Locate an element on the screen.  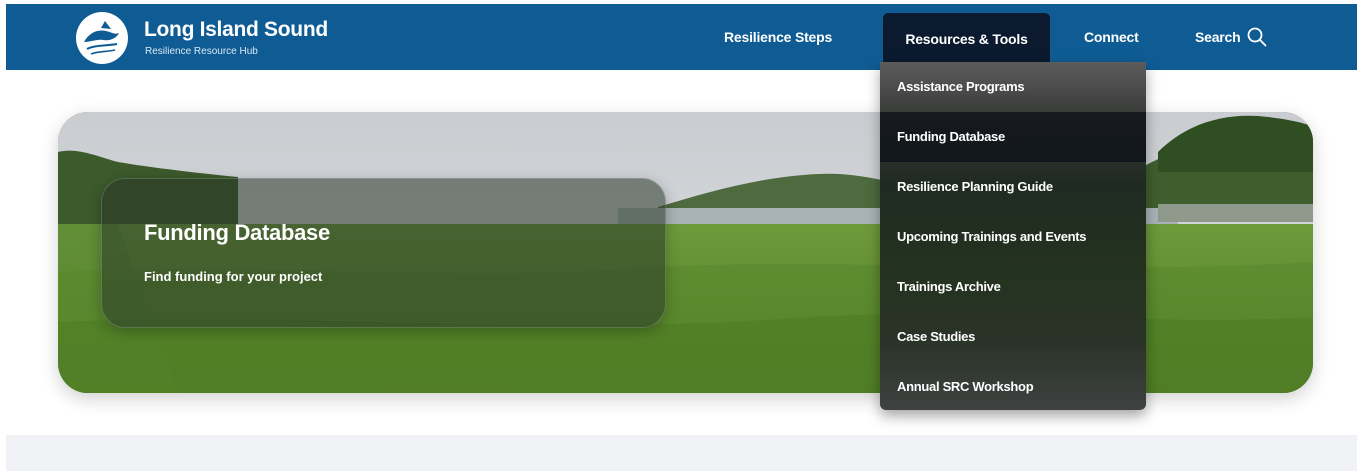
hero-title: Funding Database is located at coordinates (237, 232).